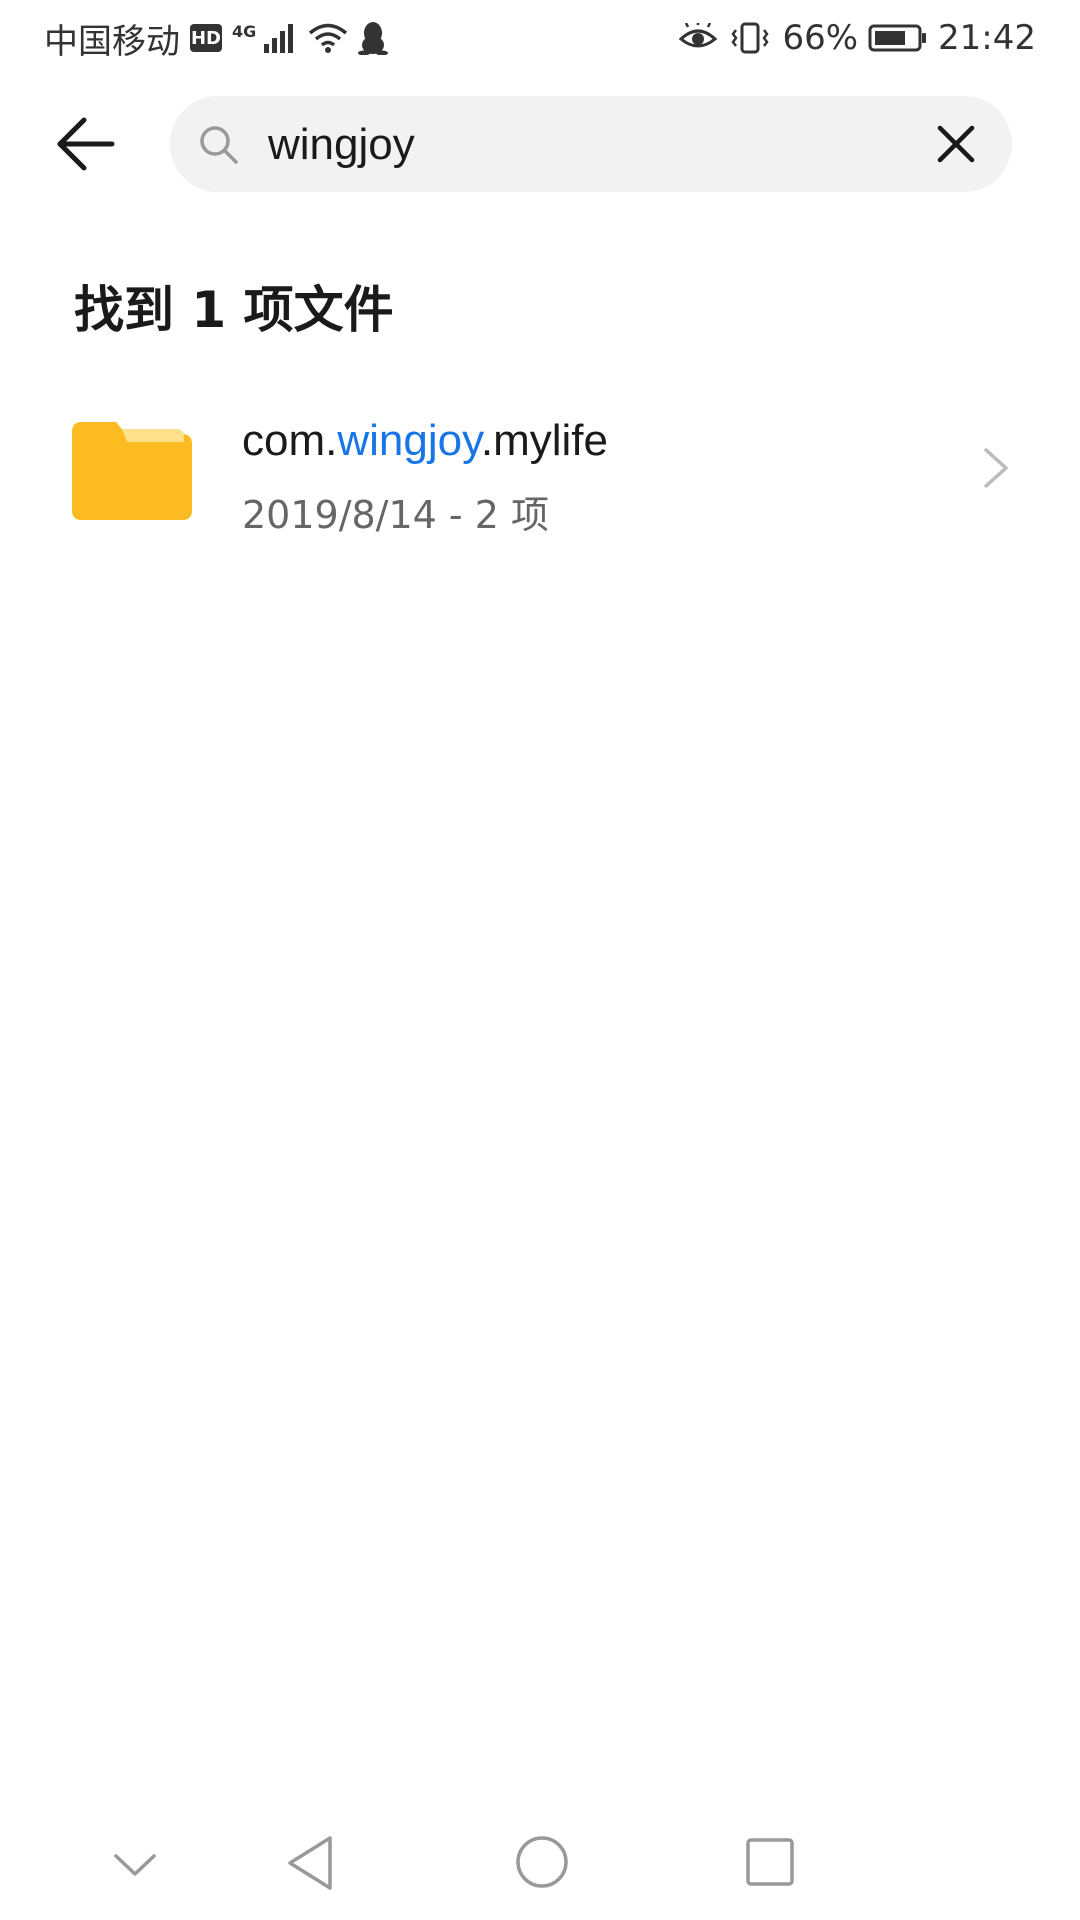 This screenshot has width=1080, height=1920. What do you see at coordinates (750, 38) in the screenshot?
I see `vibrate-icon` at bounding box center [750, 38].